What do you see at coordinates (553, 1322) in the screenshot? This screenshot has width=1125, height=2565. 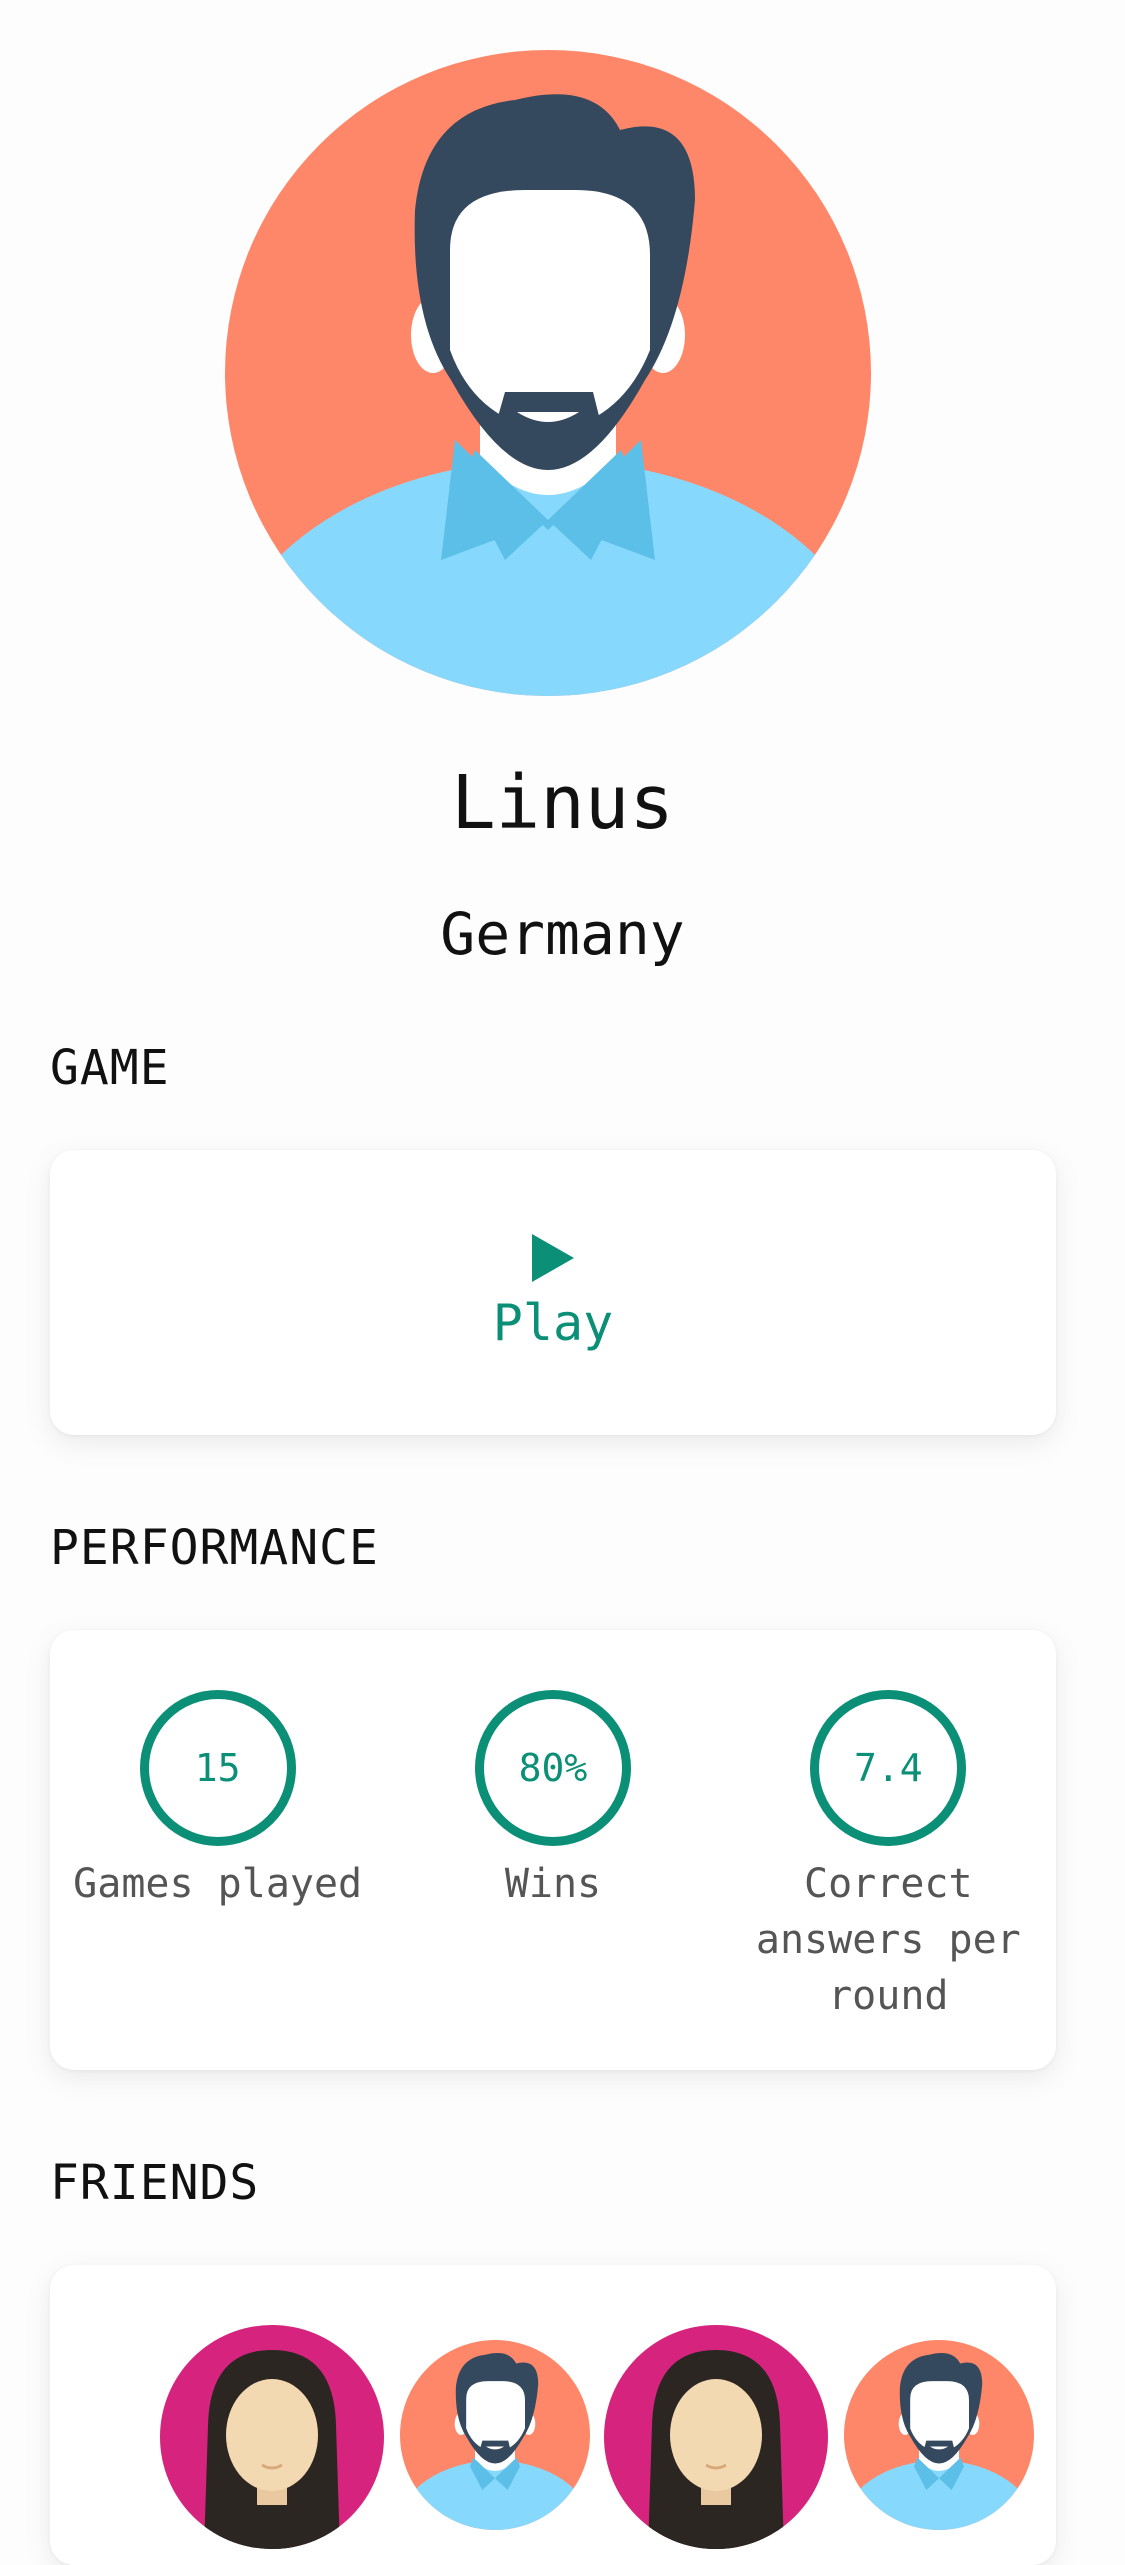 I see `play-label: Play` at bounding box center [553, 1322].